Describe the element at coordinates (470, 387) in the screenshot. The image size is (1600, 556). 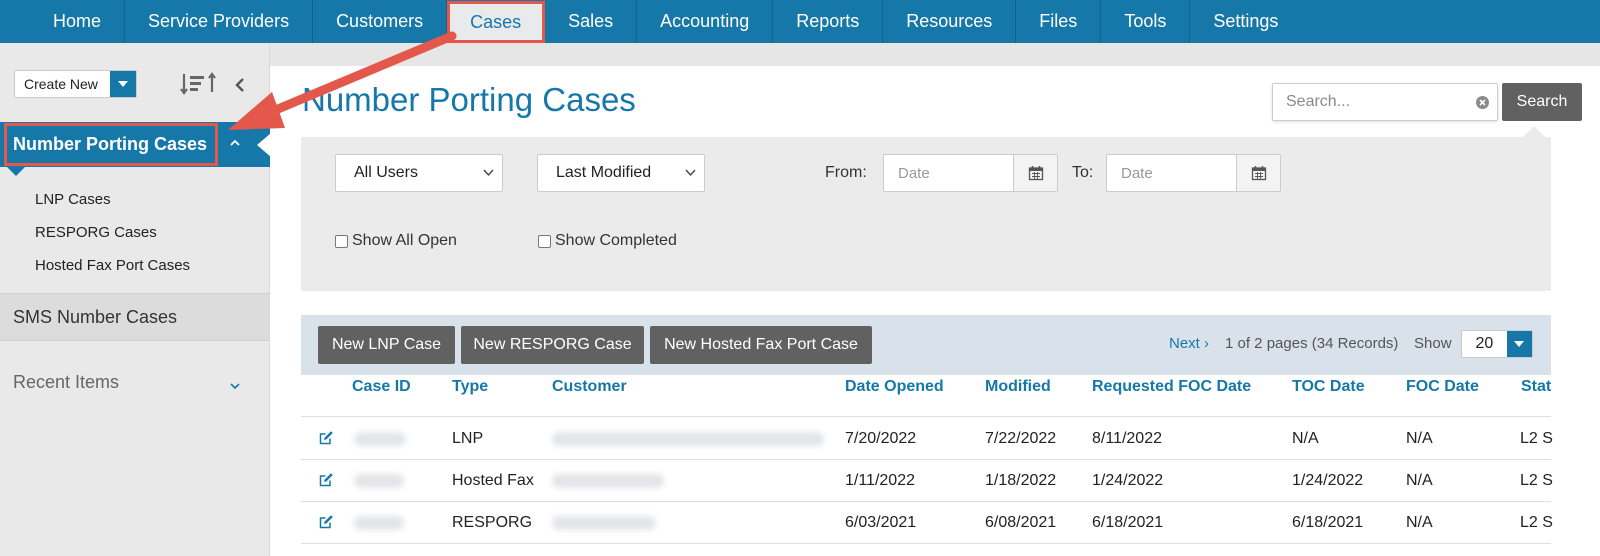
I see `col-header-type: Type` at that location.